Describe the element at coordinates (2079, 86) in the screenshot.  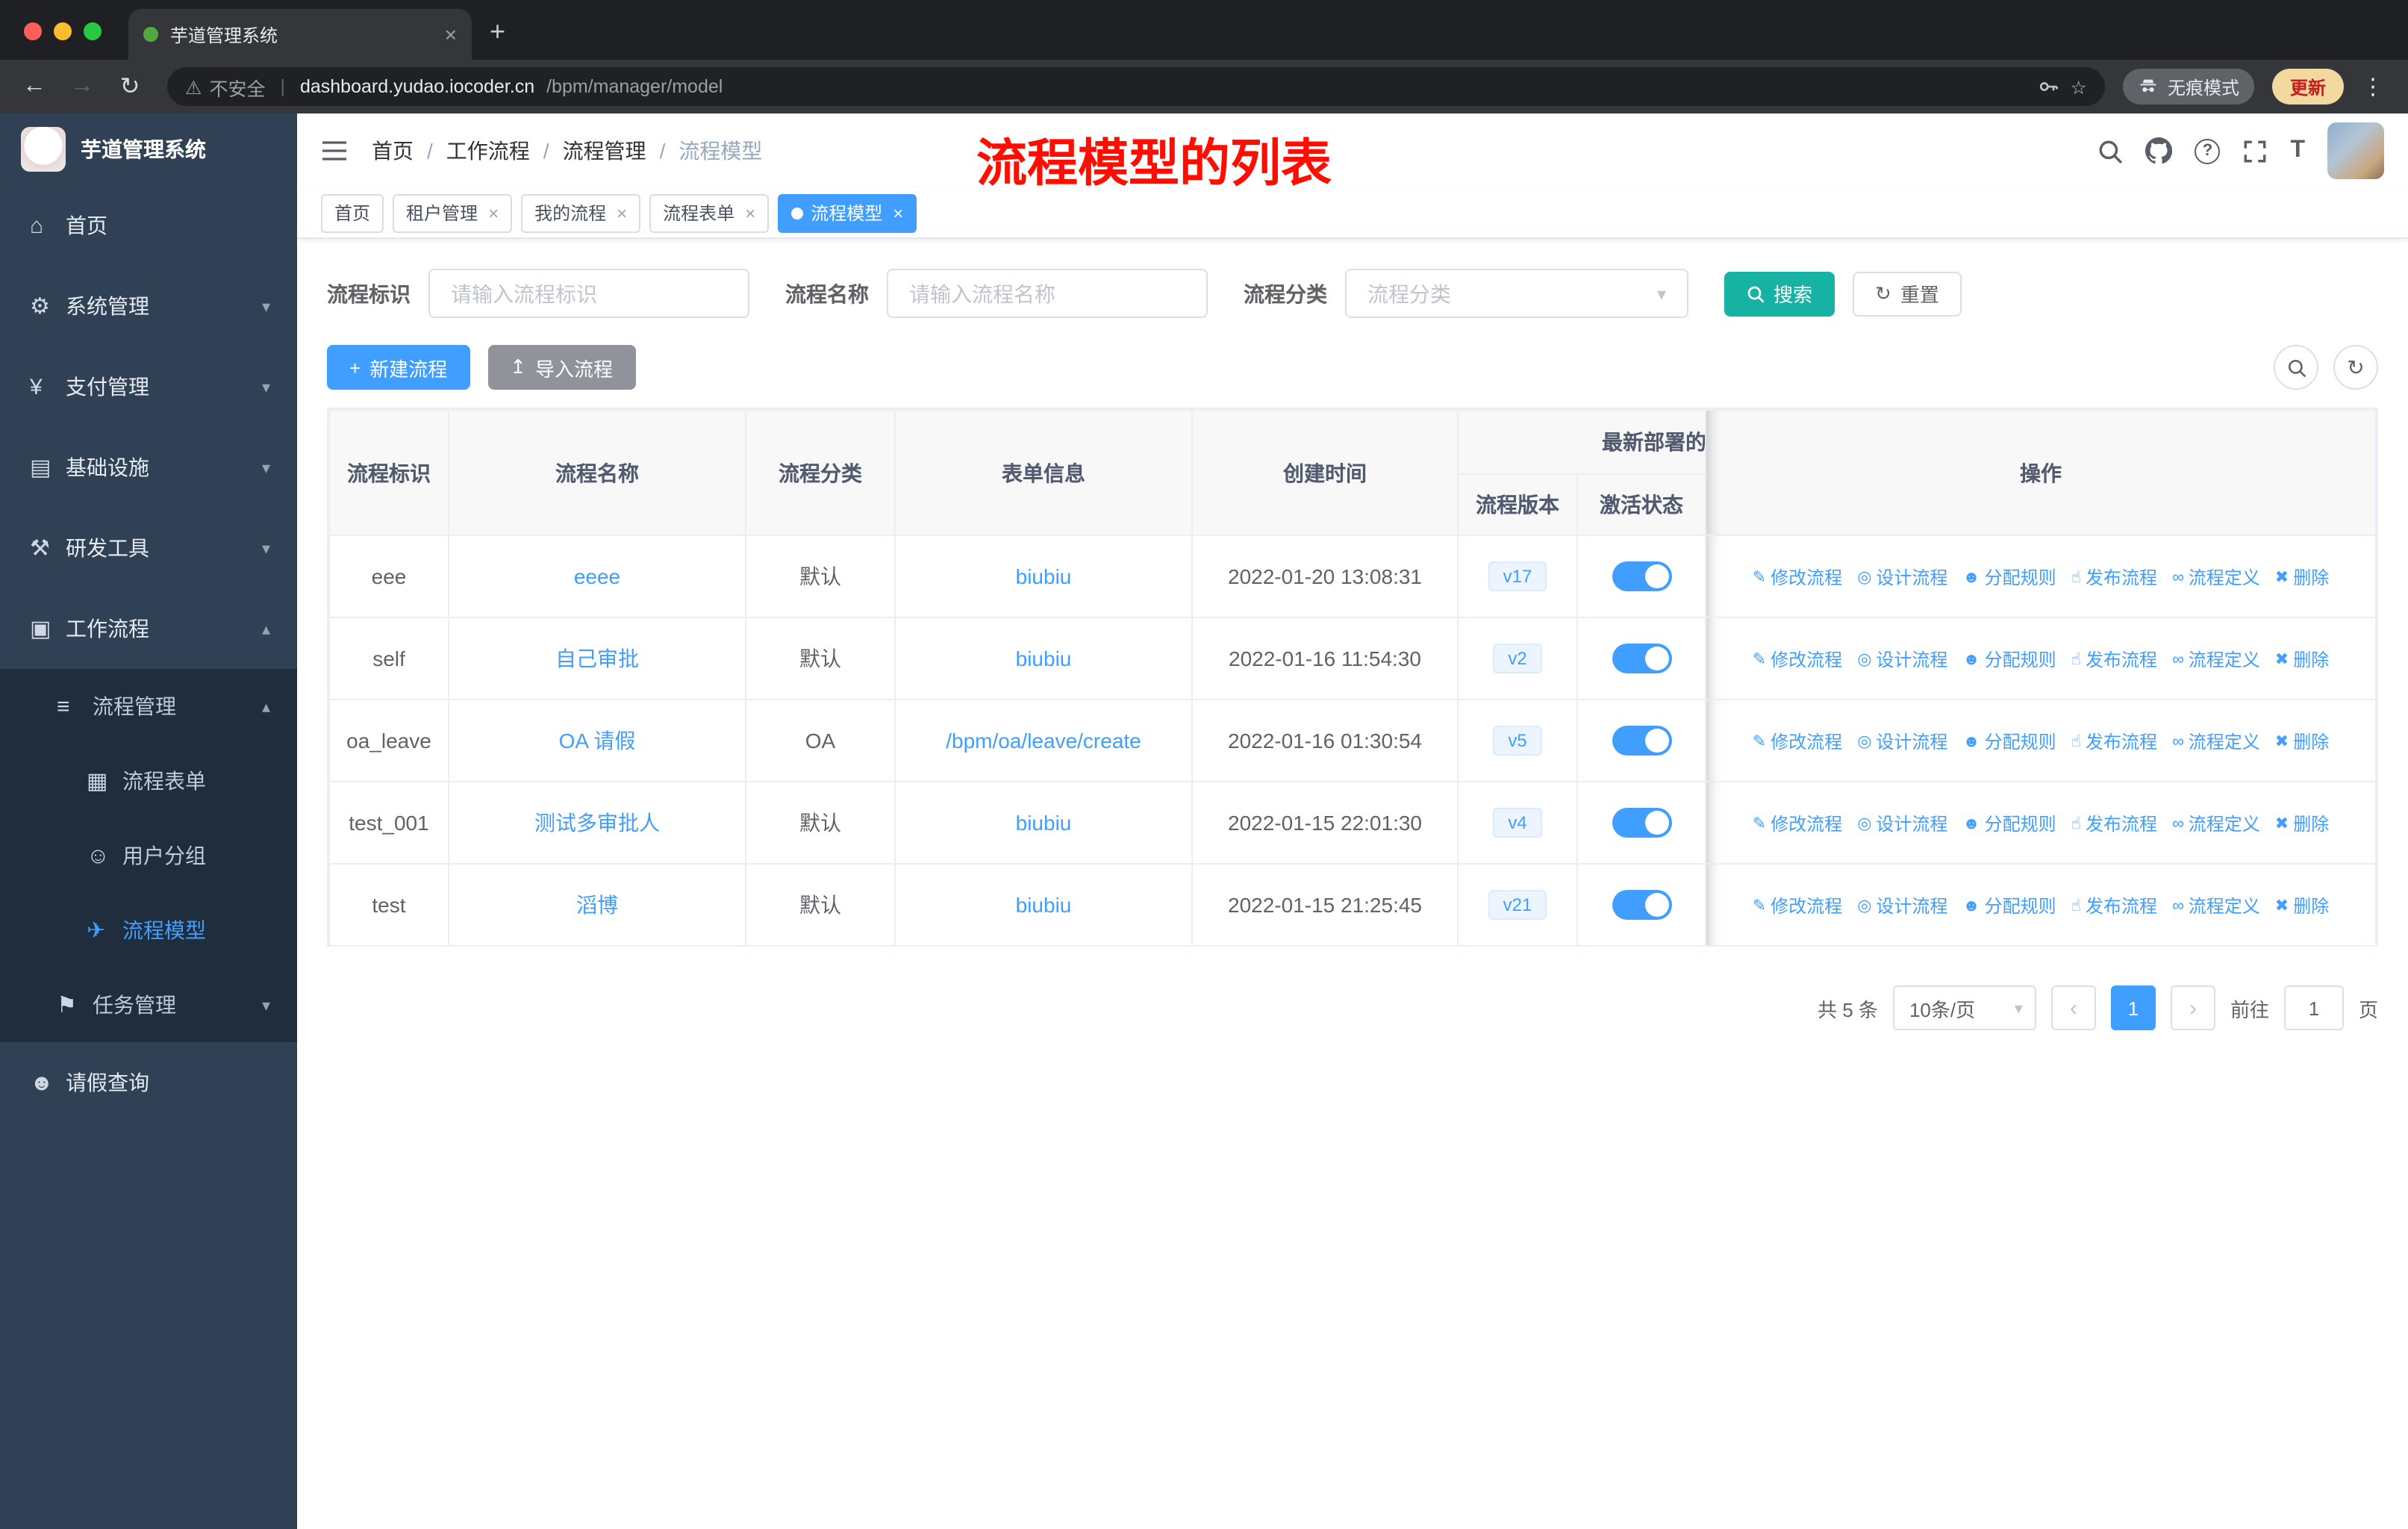
I see `bookmark-star-icon: ☆` at that location.